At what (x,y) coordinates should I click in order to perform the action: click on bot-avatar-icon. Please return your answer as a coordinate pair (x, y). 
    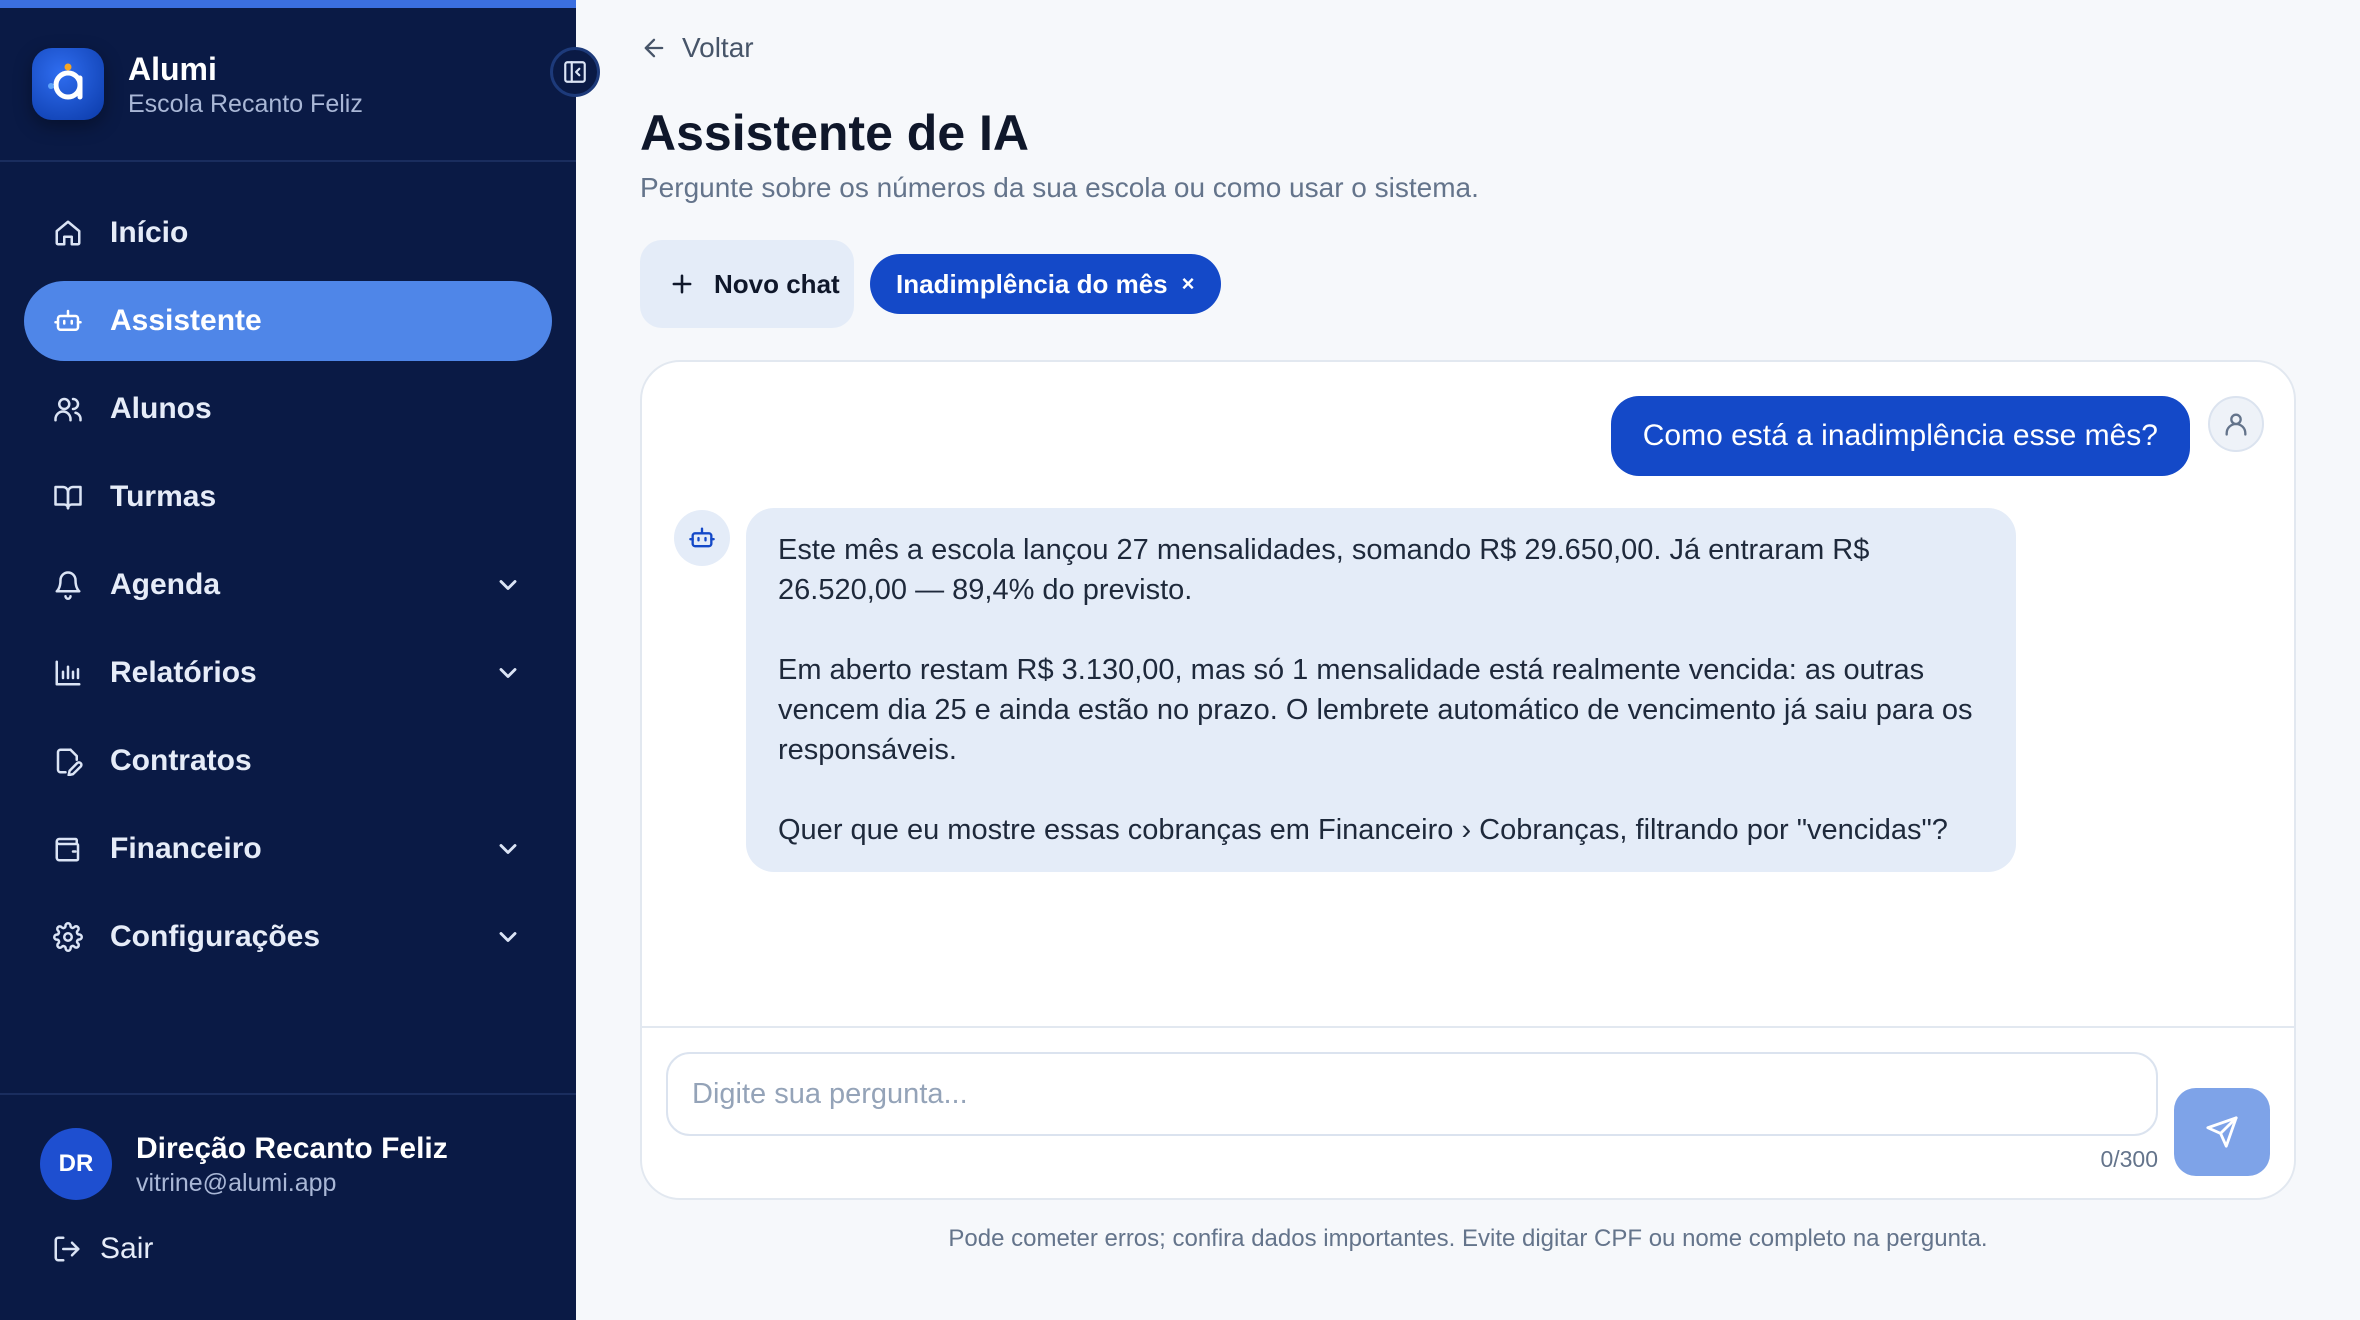
    Looking at the image, I should click on (702, 538).